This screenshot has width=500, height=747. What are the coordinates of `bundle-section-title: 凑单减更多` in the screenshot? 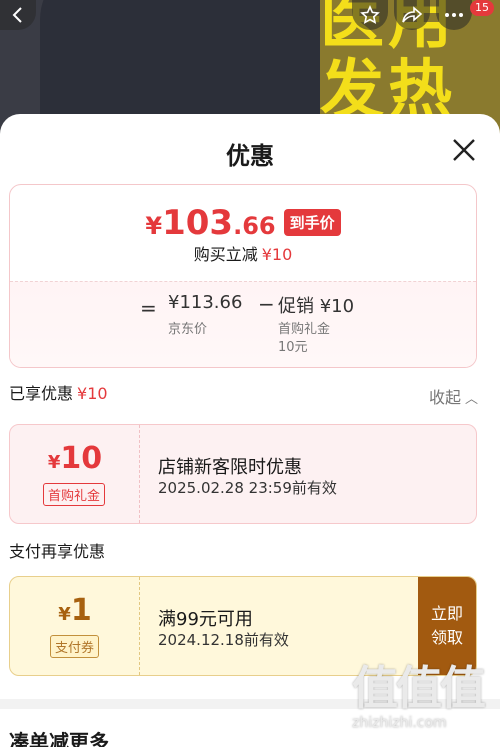 It's located at (59, 738).